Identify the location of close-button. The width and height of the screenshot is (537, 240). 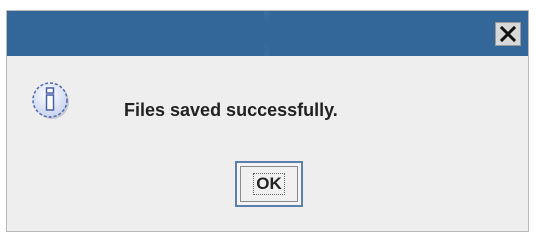
(508, 34).